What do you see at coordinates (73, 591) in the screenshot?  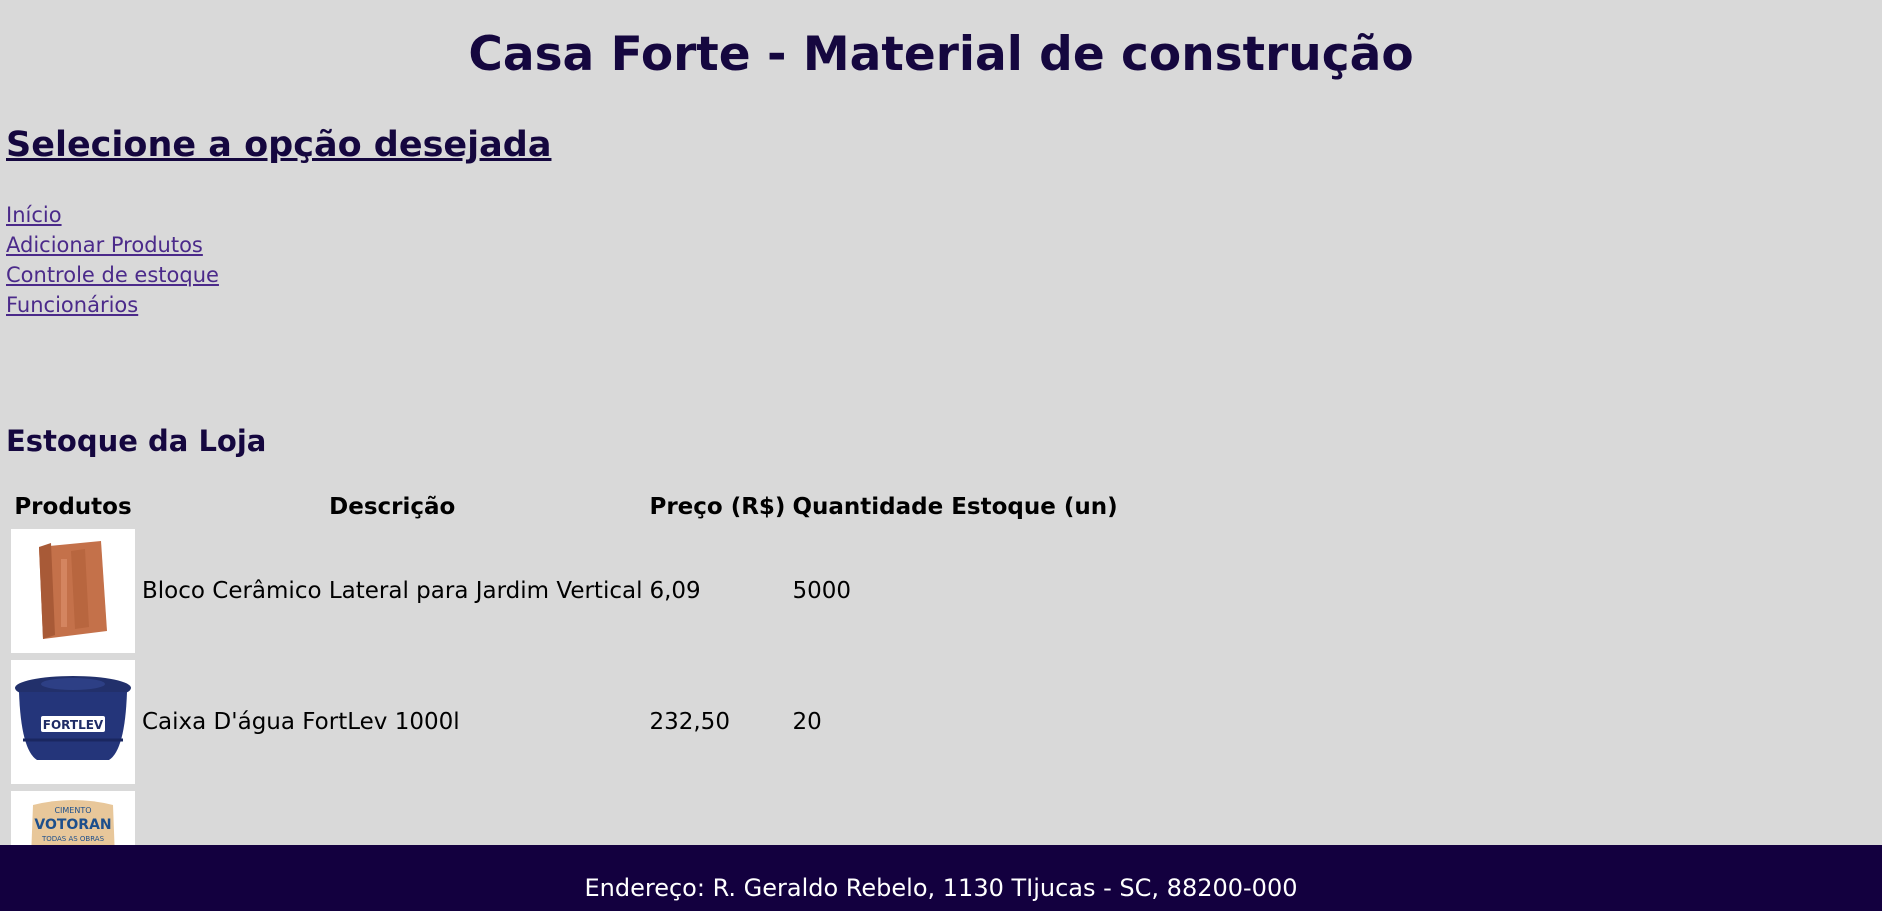 I see `ceramic-block-icon` at bounding box center [73, 591].